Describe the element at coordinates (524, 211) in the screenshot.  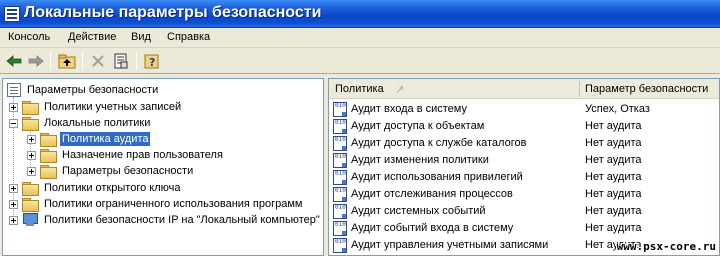
I see `table-row: 010101 Аудит системных событий Нет аудита` at that location.